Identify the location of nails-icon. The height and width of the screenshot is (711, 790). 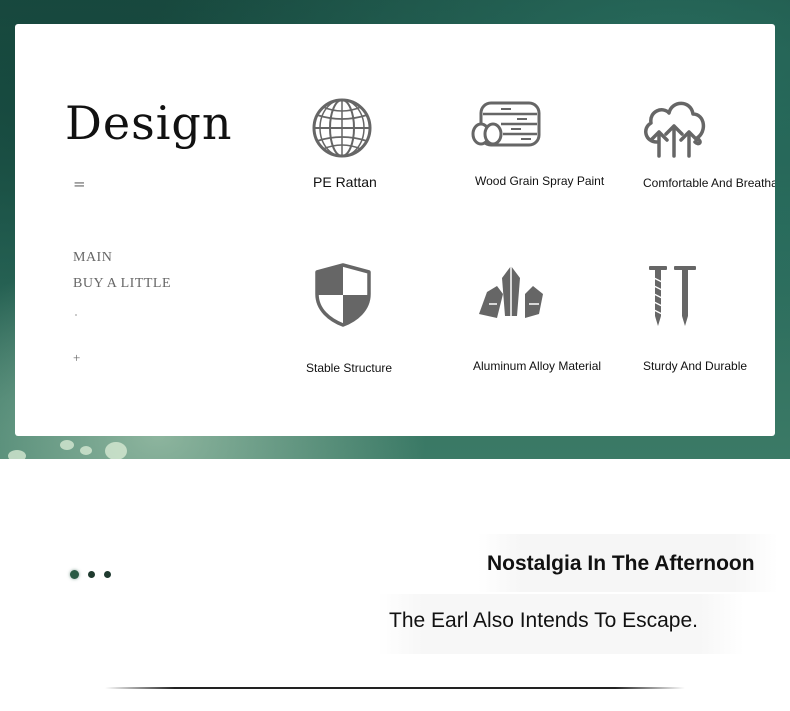
(674, 296).